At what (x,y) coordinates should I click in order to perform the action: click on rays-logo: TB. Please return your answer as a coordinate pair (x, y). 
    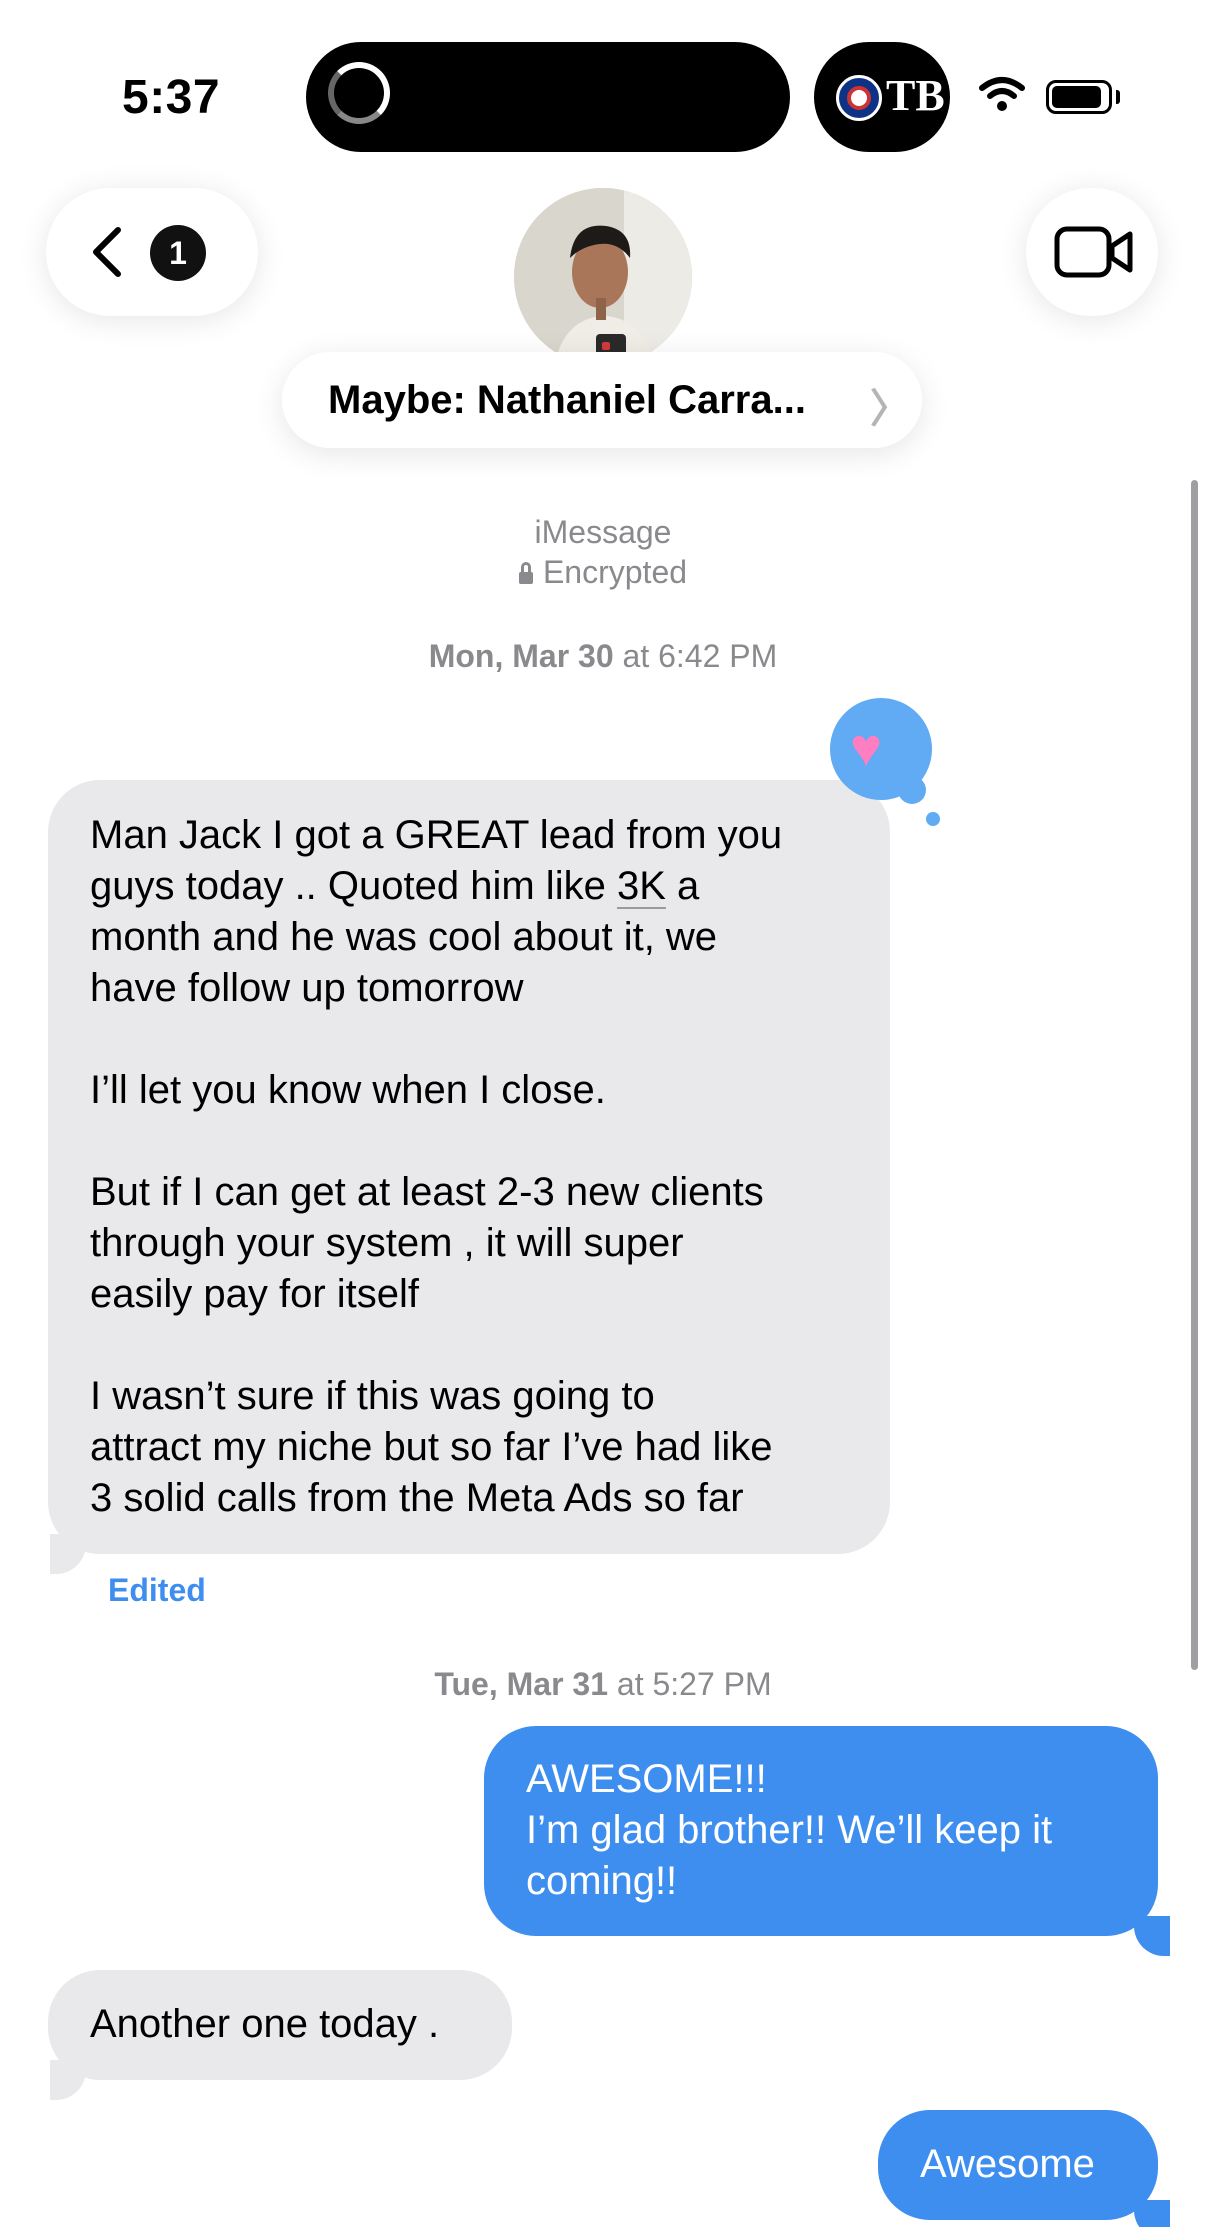
    Looking at the image, I should click on (915, 95).